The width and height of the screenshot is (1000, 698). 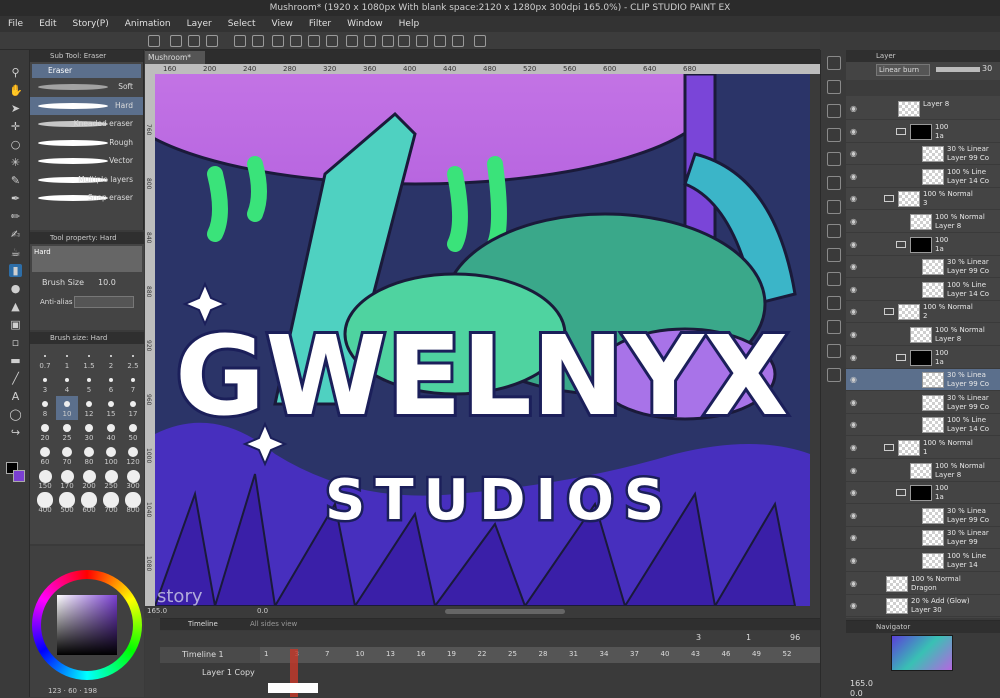 What do you see at coordinates (45, 480) in the screenshot?
I see `brush-size-cell: 150` at bounding box center [45, 480].